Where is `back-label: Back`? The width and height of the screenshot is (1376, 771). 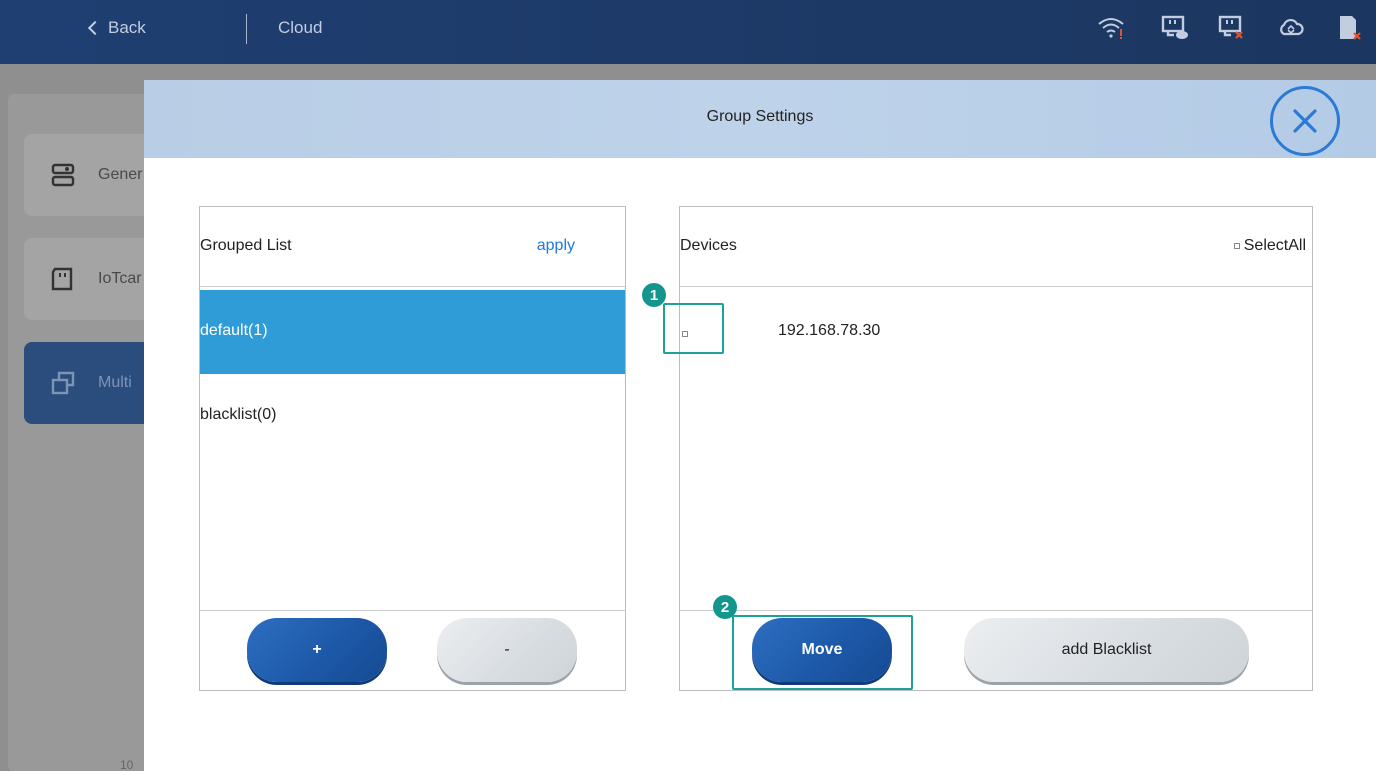 back-label: Back is located at coordinates (127, 27).